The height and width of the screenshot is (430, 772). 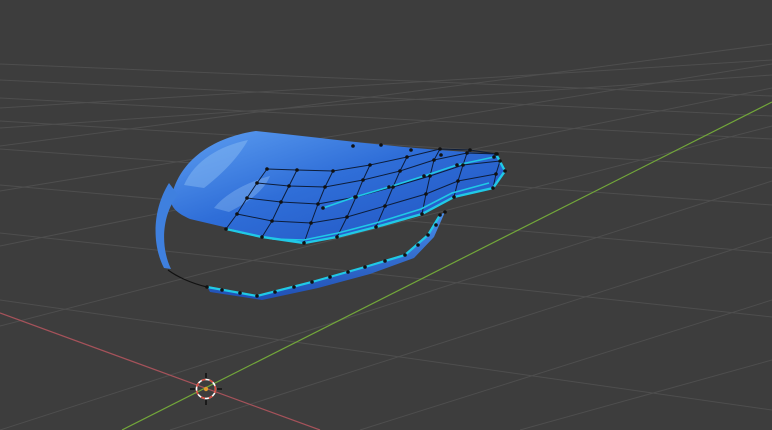 I want to click on 3d-cursor-icon, so click(x=206, y=389).